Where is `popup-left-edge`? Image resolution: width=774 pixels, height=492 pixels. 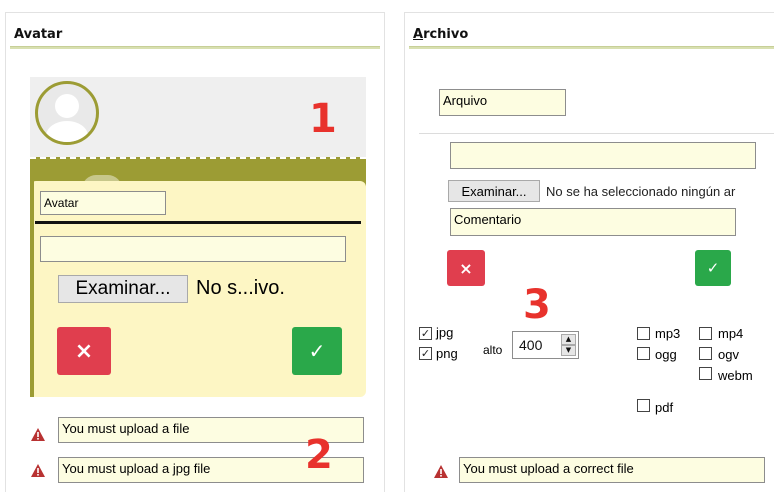
popup-left-edge is located at coordinates (32, 289).